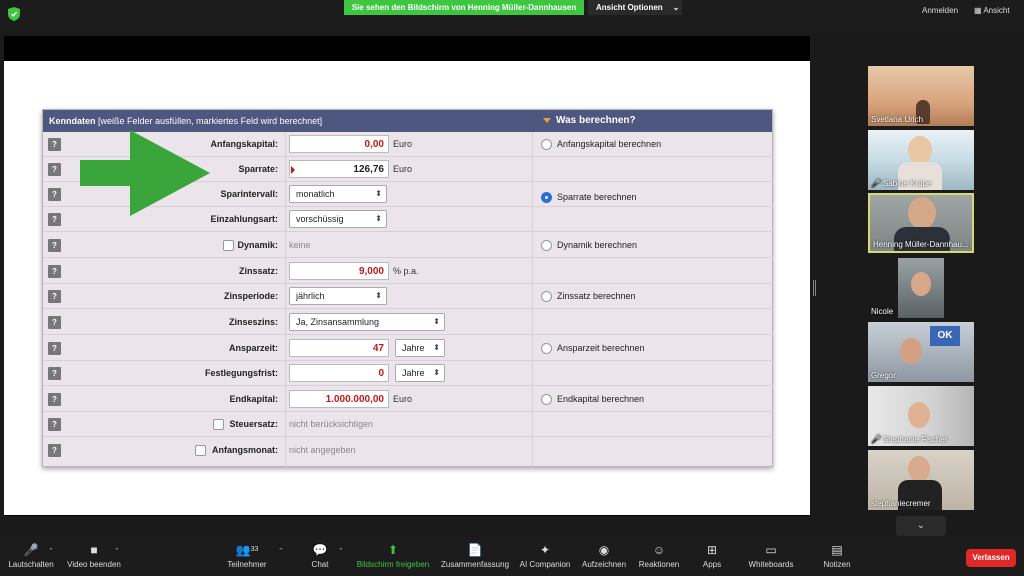 The image size is (1024, 576). Describe the element at coordinates (420, 348) in the screenshot. I see `ansparzeit-unit-select: Jahre` at that location.